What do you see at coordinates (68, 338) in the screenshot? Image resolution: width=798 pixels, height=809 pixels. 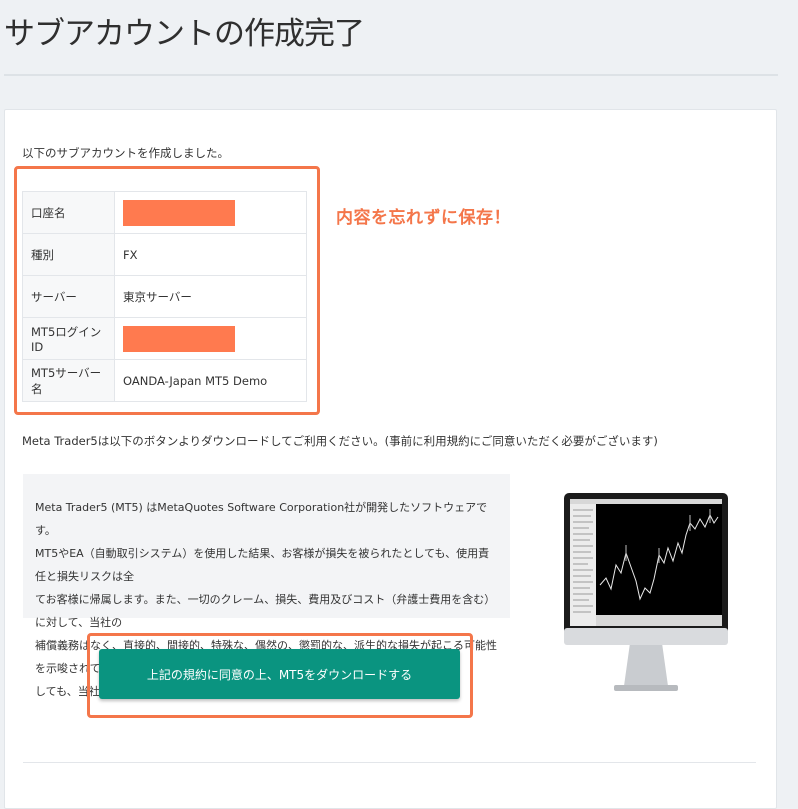 I see `row-label: MT5ログインID` at bounding box center [68, 338].